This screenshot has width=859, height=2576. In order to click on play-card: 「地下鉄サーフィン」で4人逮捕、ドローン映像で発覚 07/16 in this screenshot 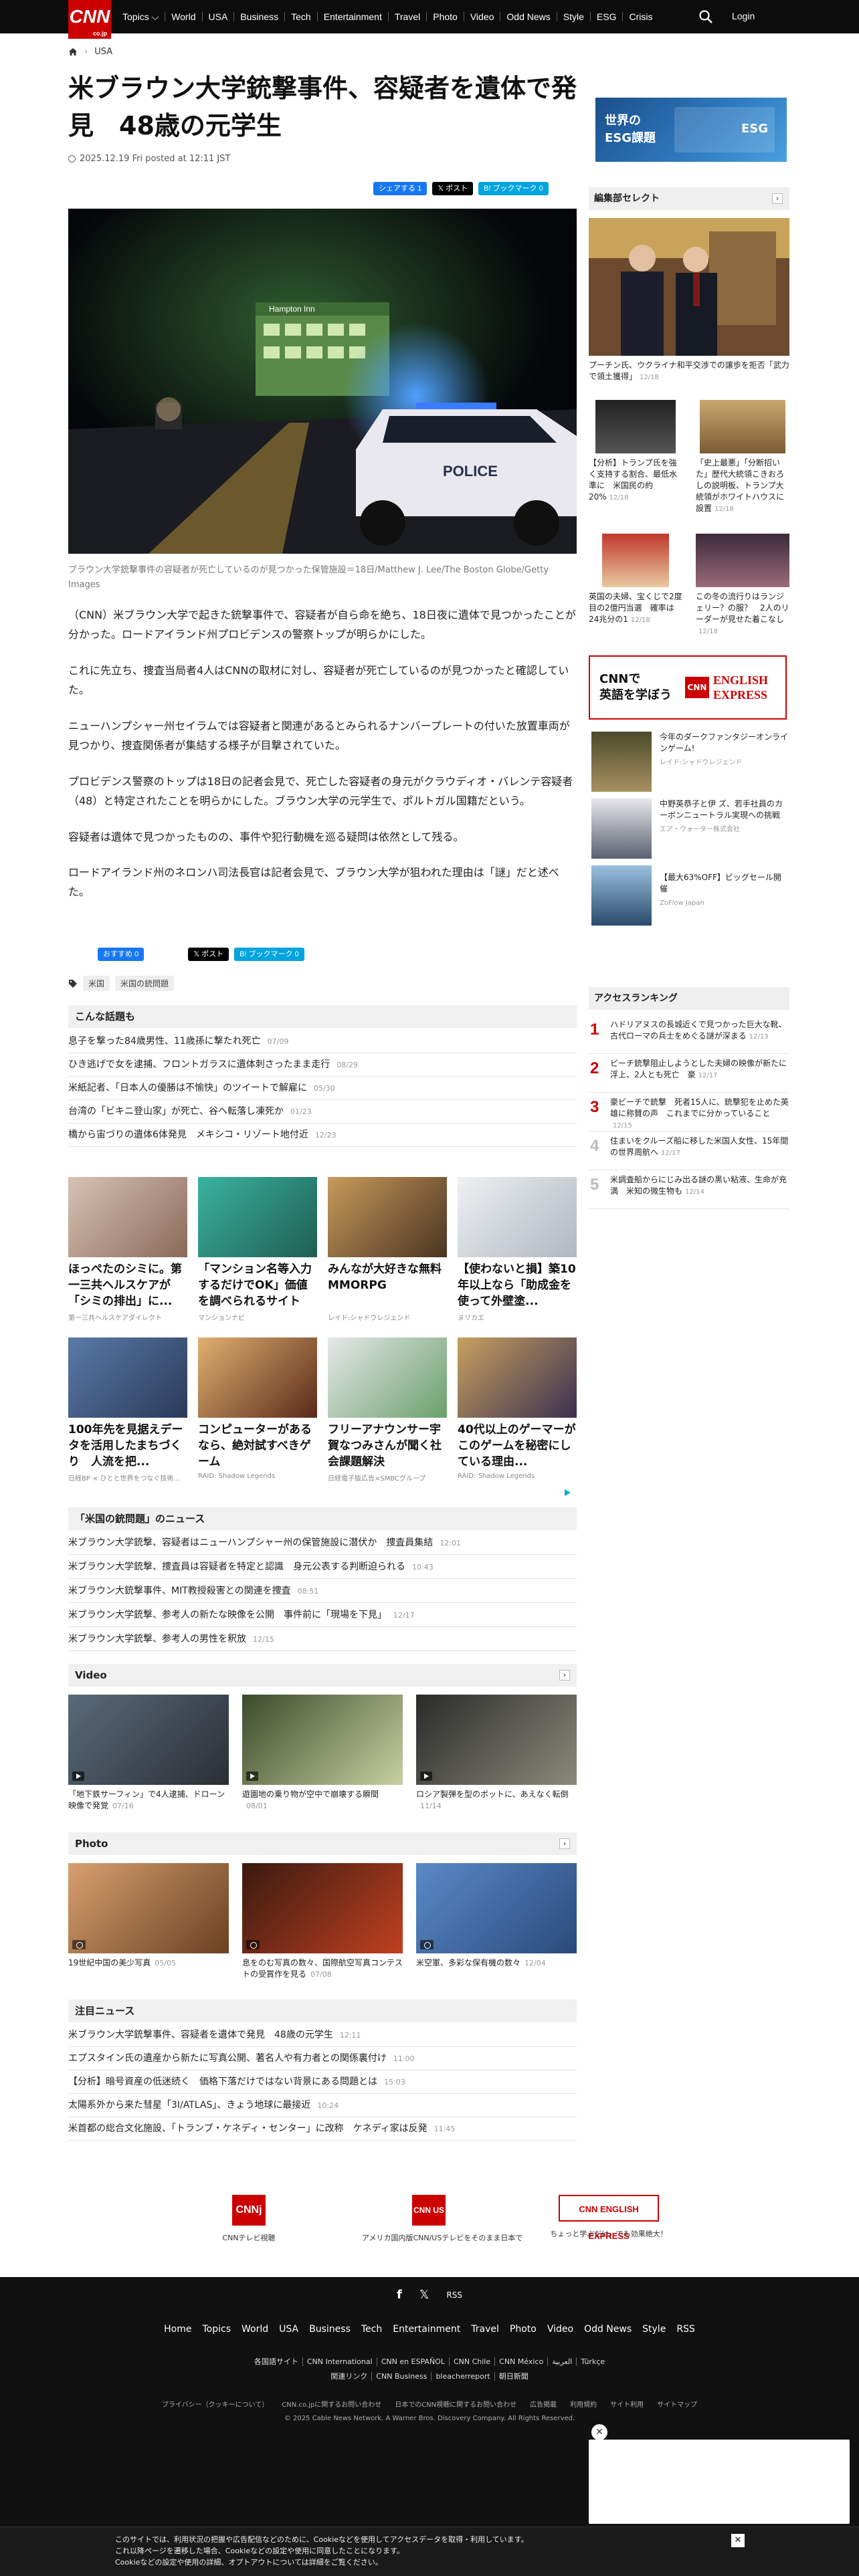, I will do `click(148, 1753)`.